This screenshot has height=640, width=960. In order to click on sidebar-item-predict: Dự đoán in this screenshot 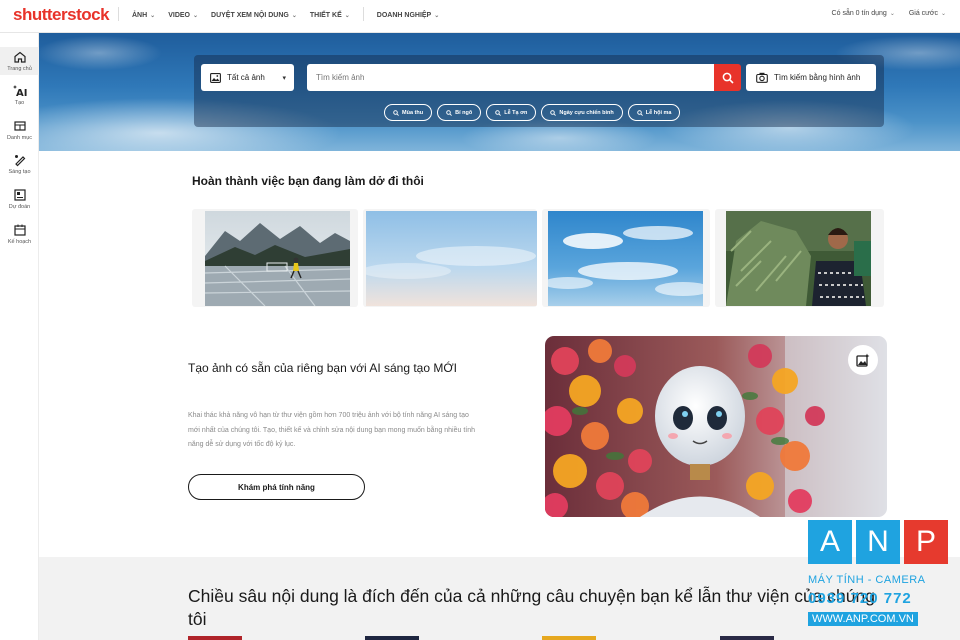, I will do `click(19, 199)`.